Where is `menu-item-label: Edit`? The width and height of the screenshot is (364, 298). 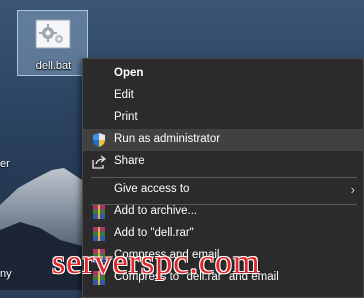 menu-item-label: Edit is located at coordinates (124, 95).